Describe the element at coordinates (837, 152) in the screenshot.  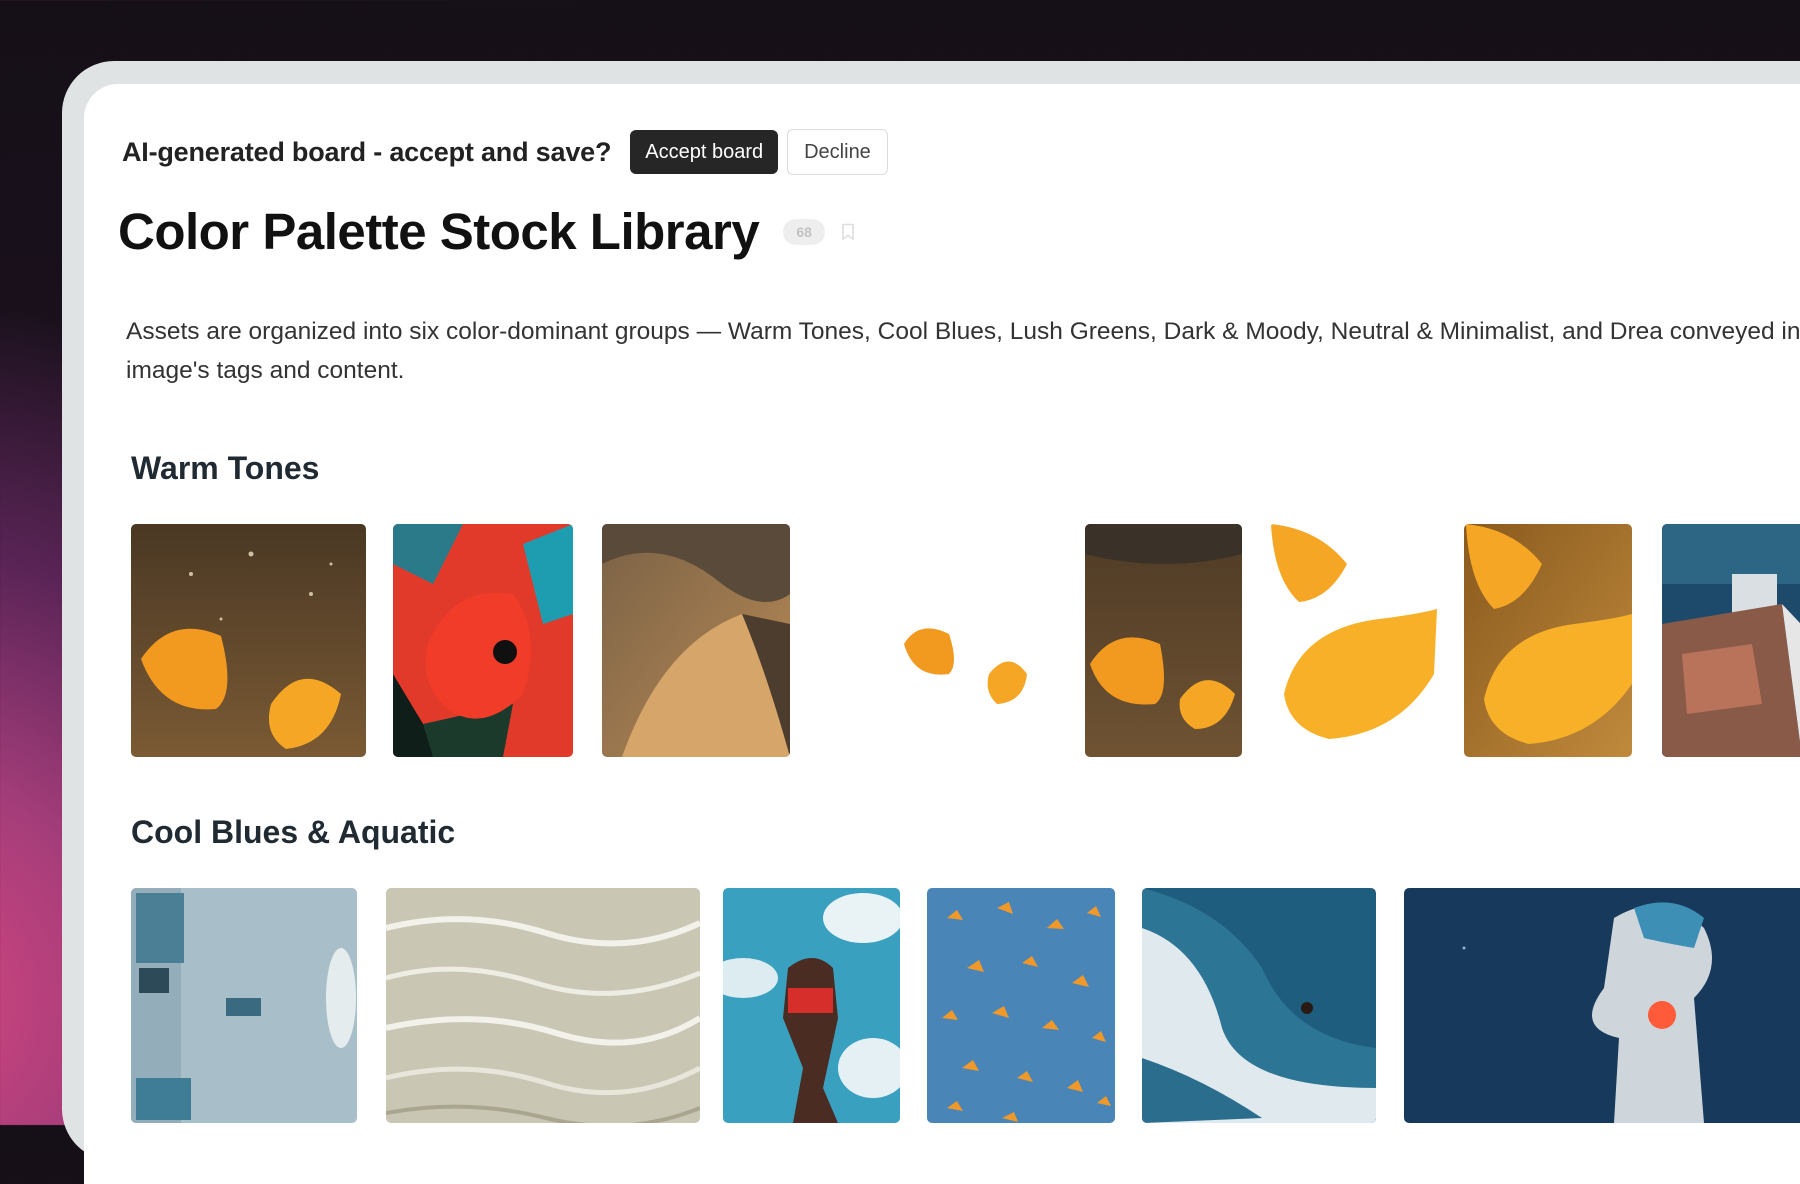
I see `decline-button: Decline` at that location.